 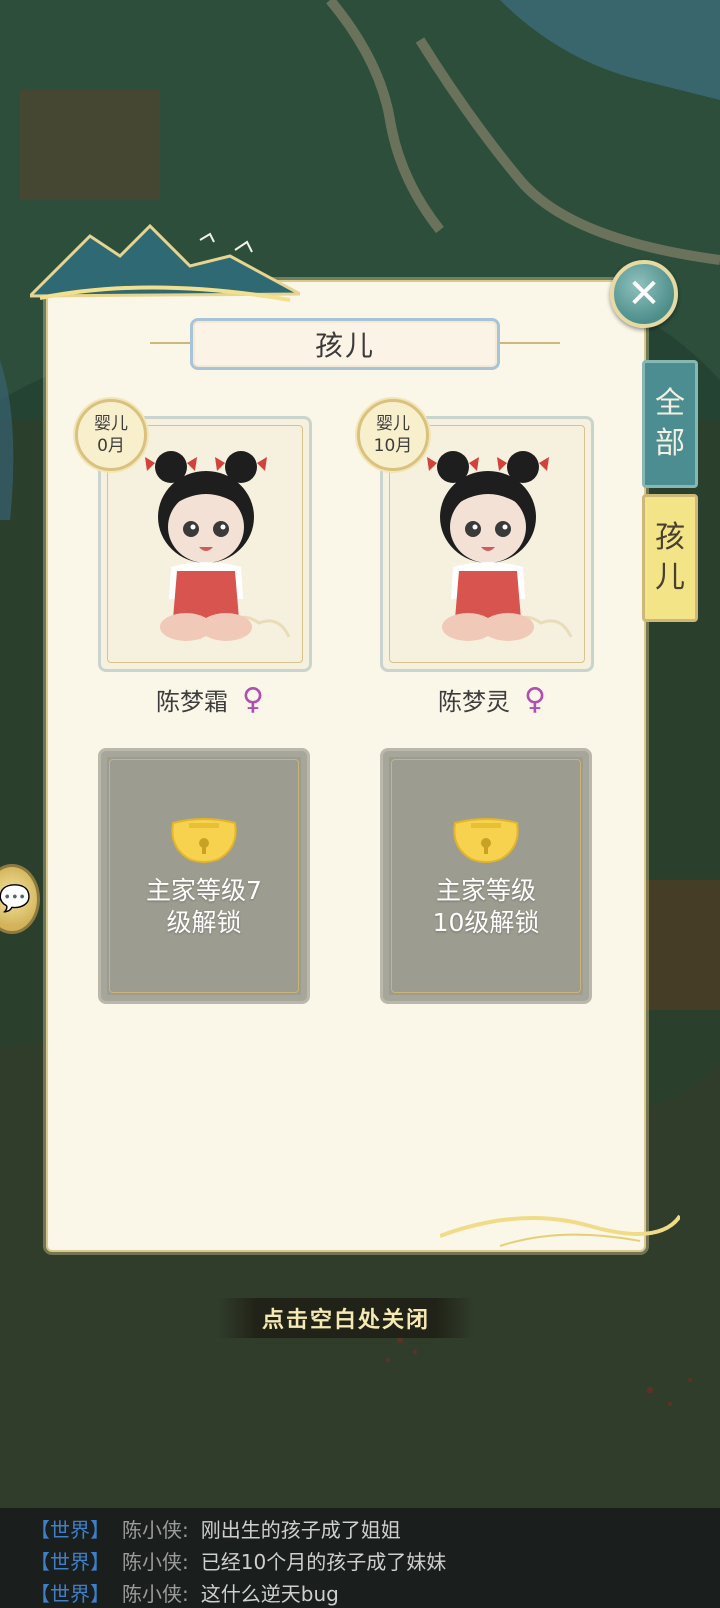 What do you see at coordinates (111, 435) in the screenshot?
I see `age-badge: 婴儿 0月` at bounding box center [111, 435].